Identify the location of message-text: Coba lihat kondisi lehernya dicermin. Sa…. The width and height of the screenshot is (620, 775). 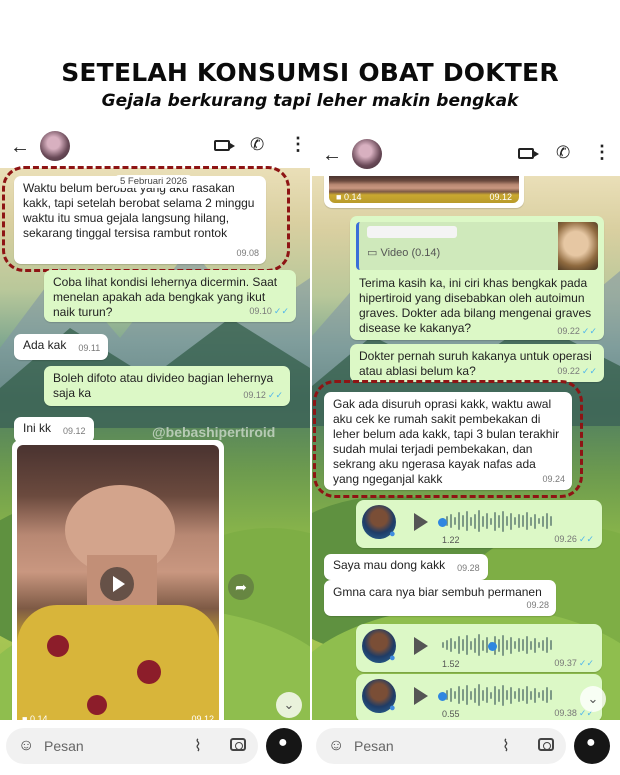
(165, 297).